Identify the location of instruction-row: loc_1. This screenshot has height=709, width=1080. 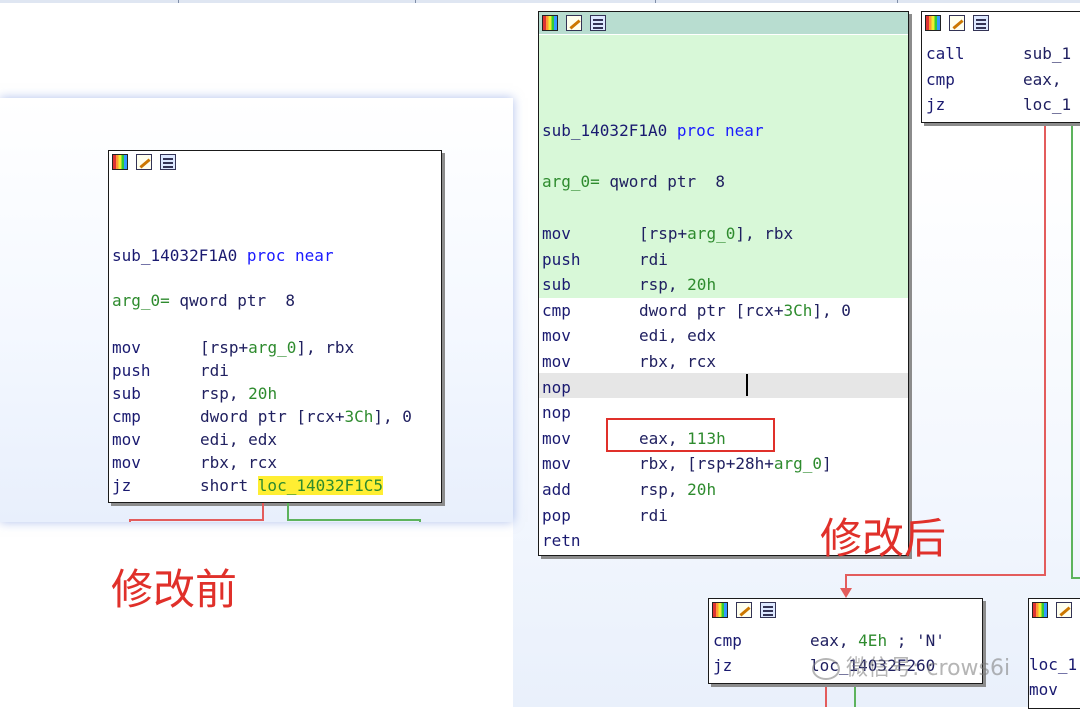
(1054, 665).